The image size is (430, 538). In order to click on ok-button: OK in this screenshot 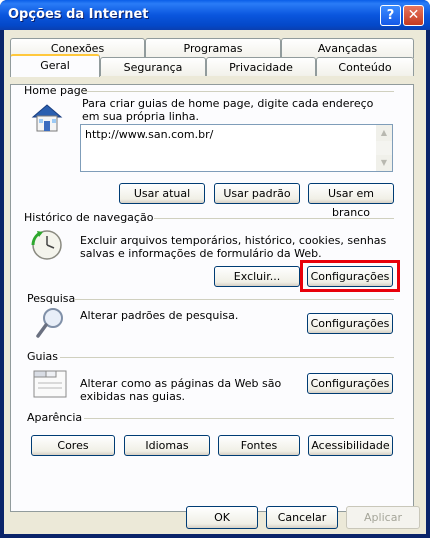, I will do `click(222, 517)`.